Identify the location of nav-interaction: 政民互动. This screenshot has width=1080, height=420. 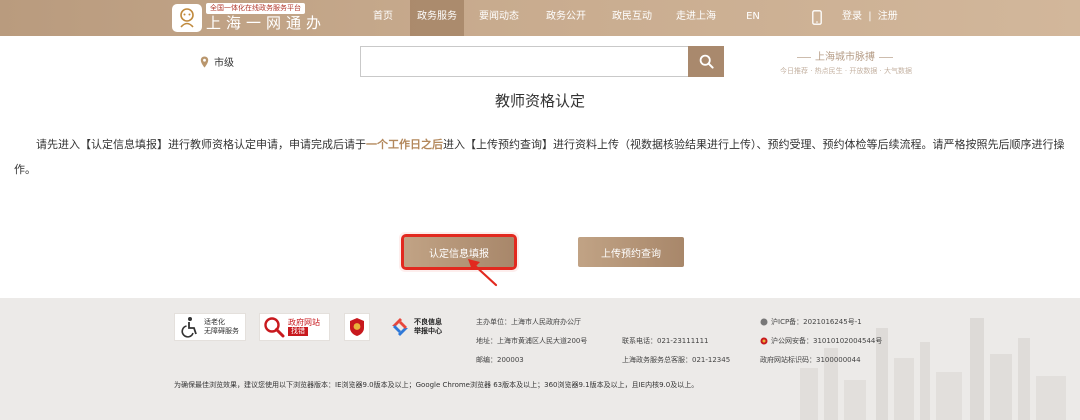
(632, 18).